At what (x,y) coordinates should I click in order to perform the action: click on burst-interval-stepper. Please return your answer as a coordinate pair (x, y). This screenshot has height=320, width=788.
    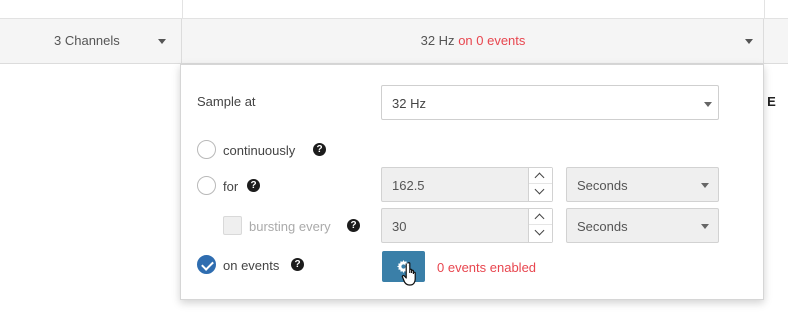
    Looking at the image, I should click on (540, 225).